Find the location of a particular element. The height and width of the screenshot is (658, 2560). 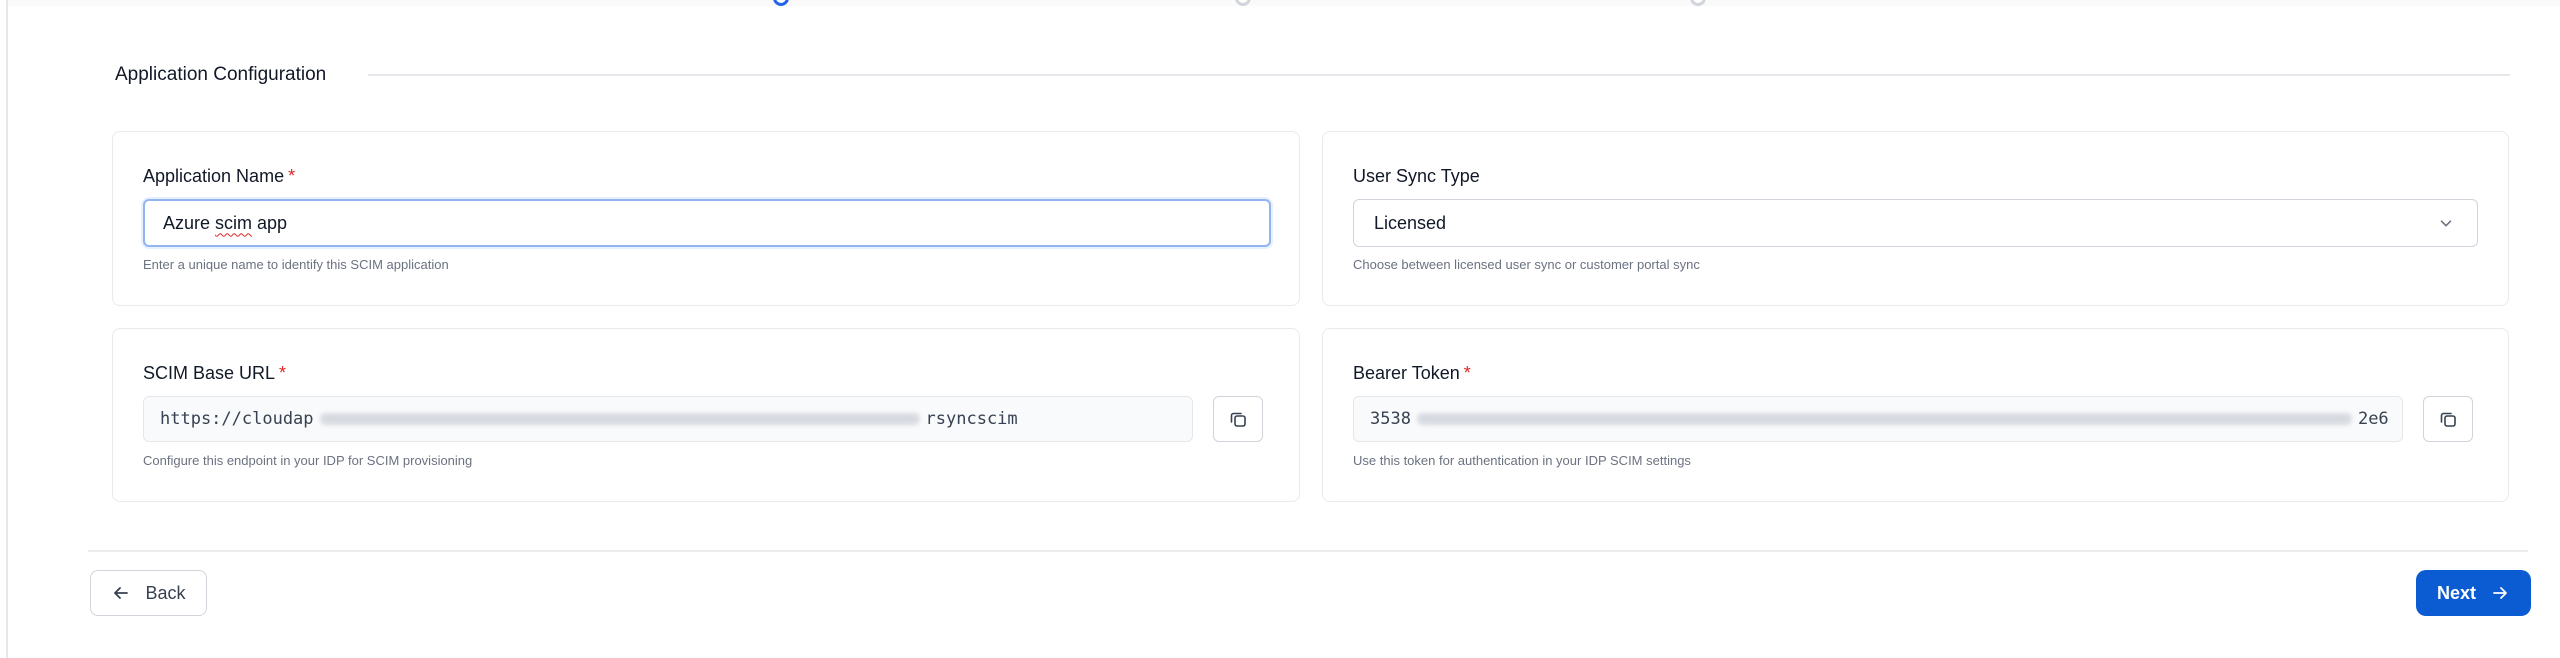

bearer-token-label: Bearer Token * is located at coordinates (1412, 373).